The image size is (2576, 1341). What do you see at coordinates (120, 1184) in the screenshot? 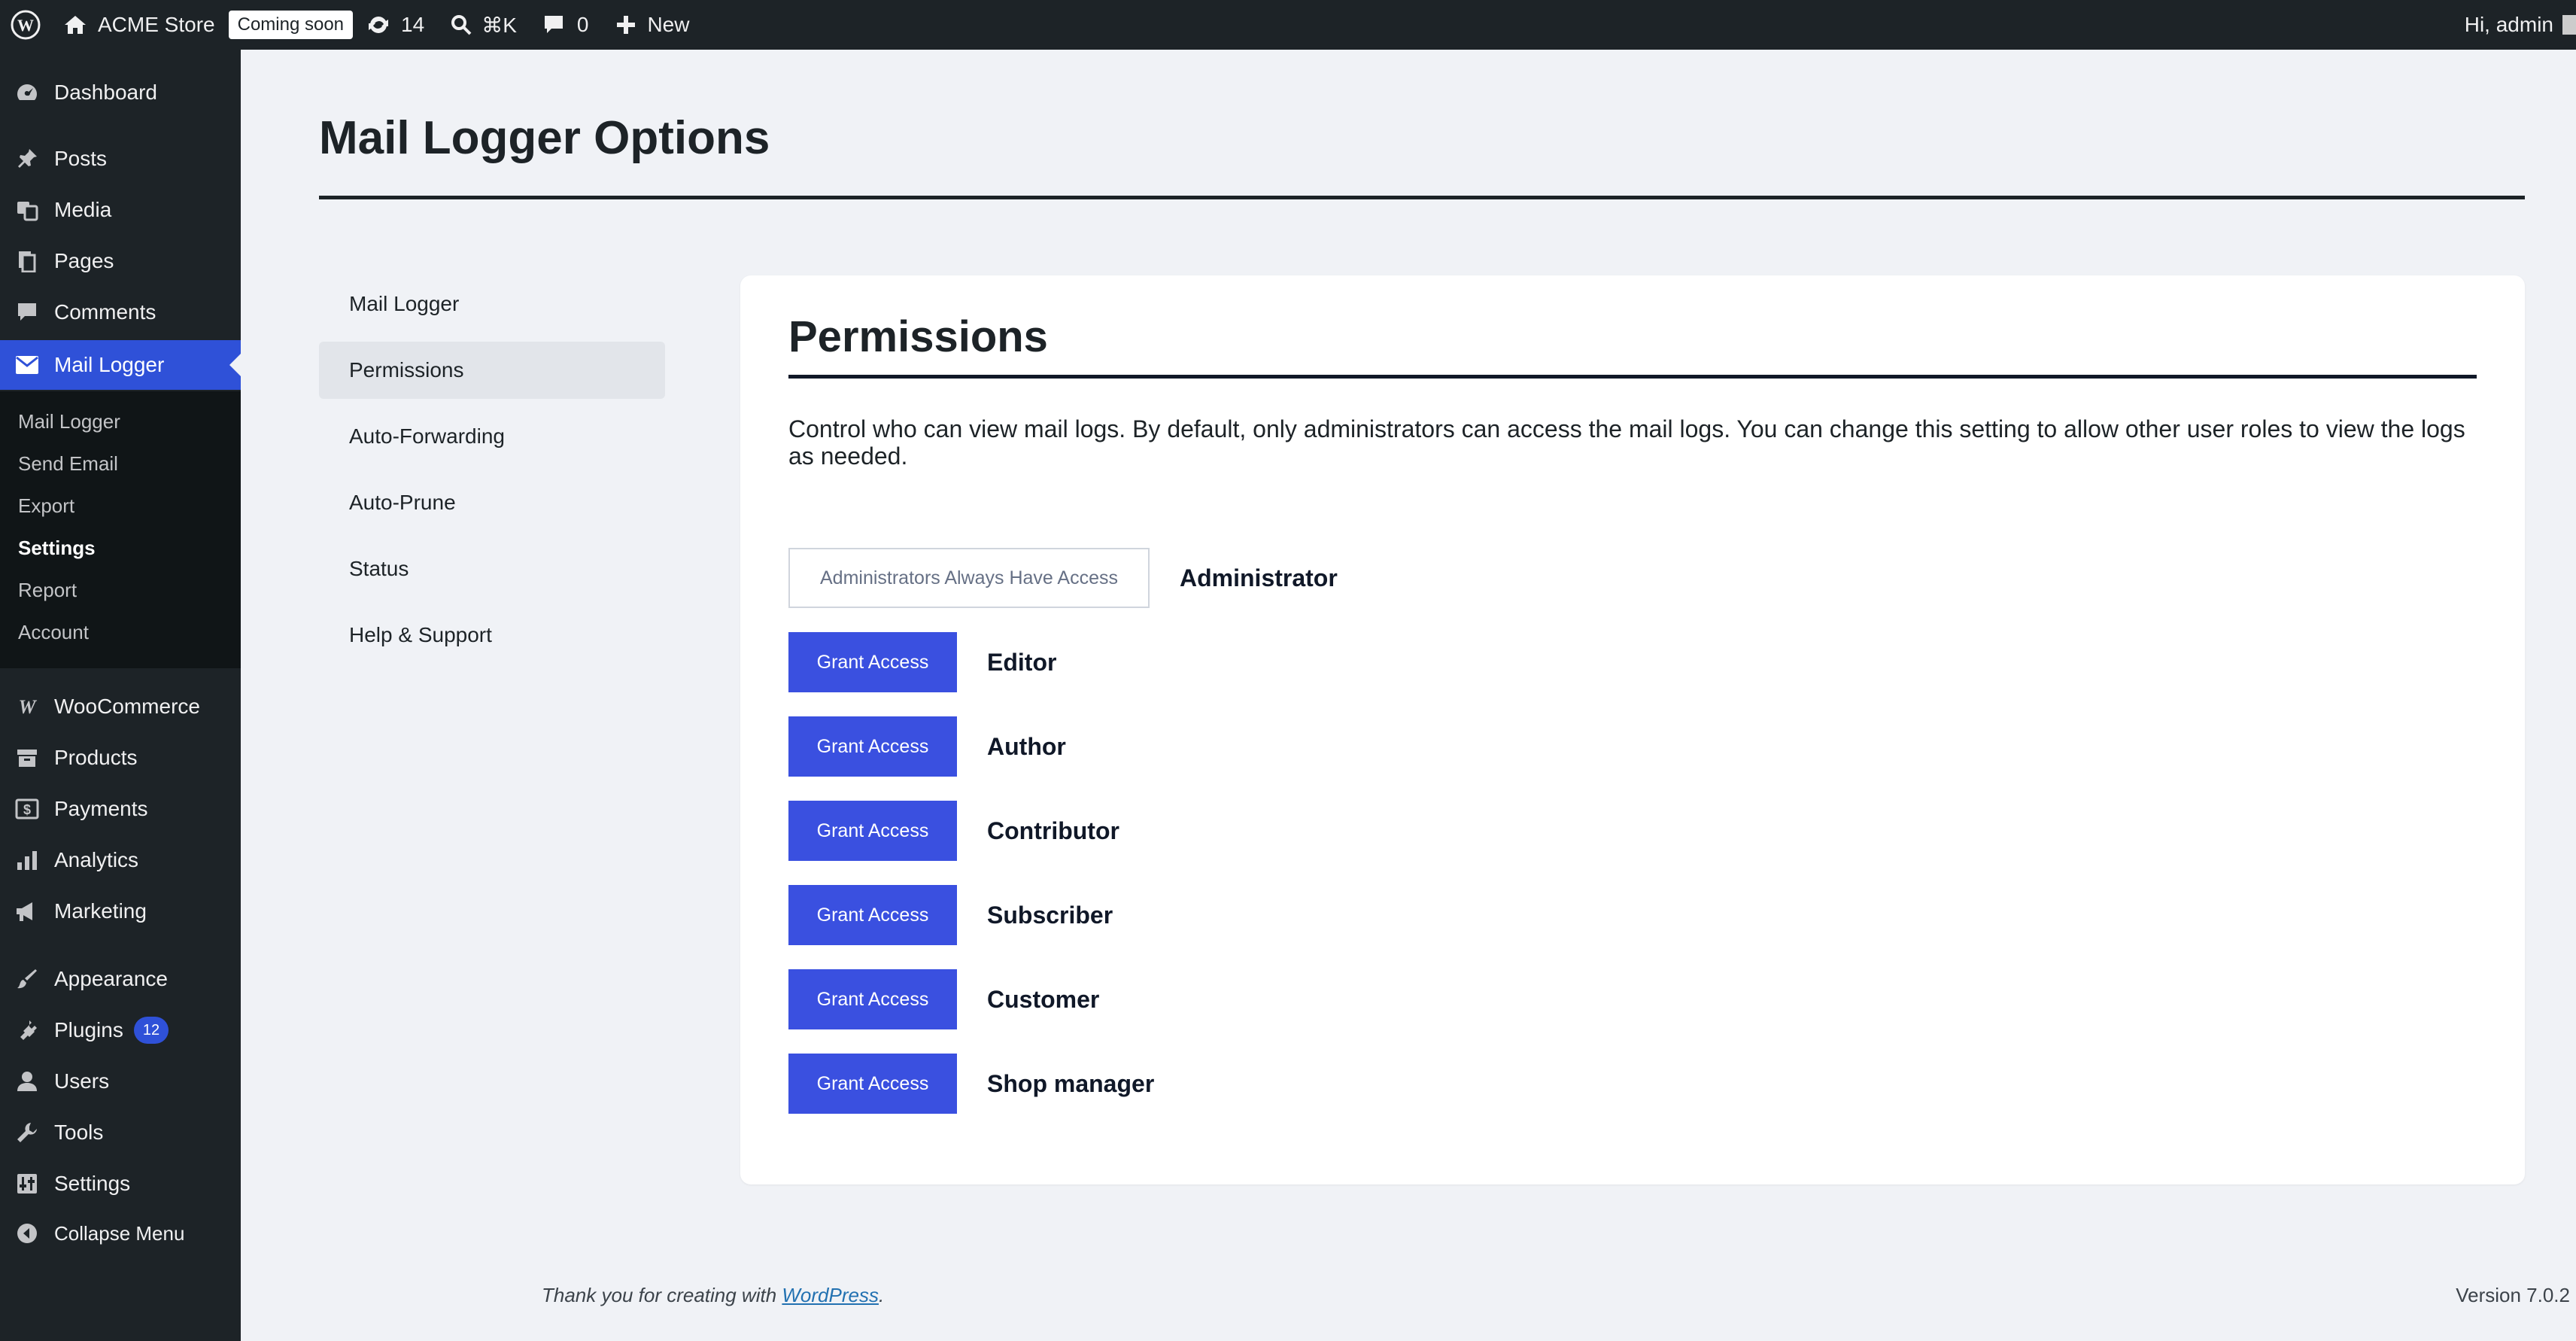
I see `menu-settings: Settings` at bounding box center [120, 1184].